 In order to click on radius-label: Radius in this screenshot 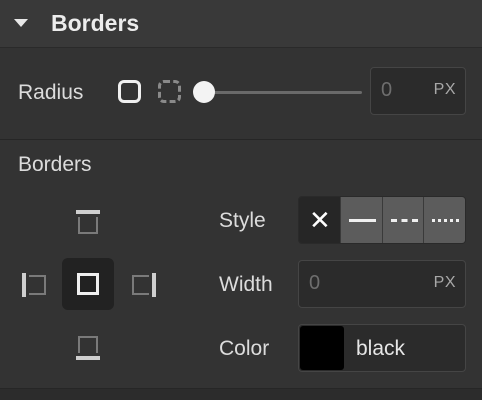, I will do `click(51, 92)`.